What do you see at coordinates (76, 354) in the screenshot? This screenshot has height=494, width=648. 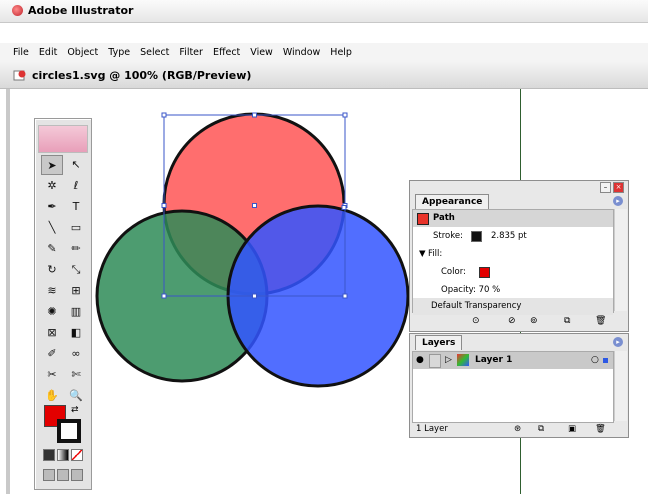 I see `blend-tool: ∞` at bounding box center [76, 354].